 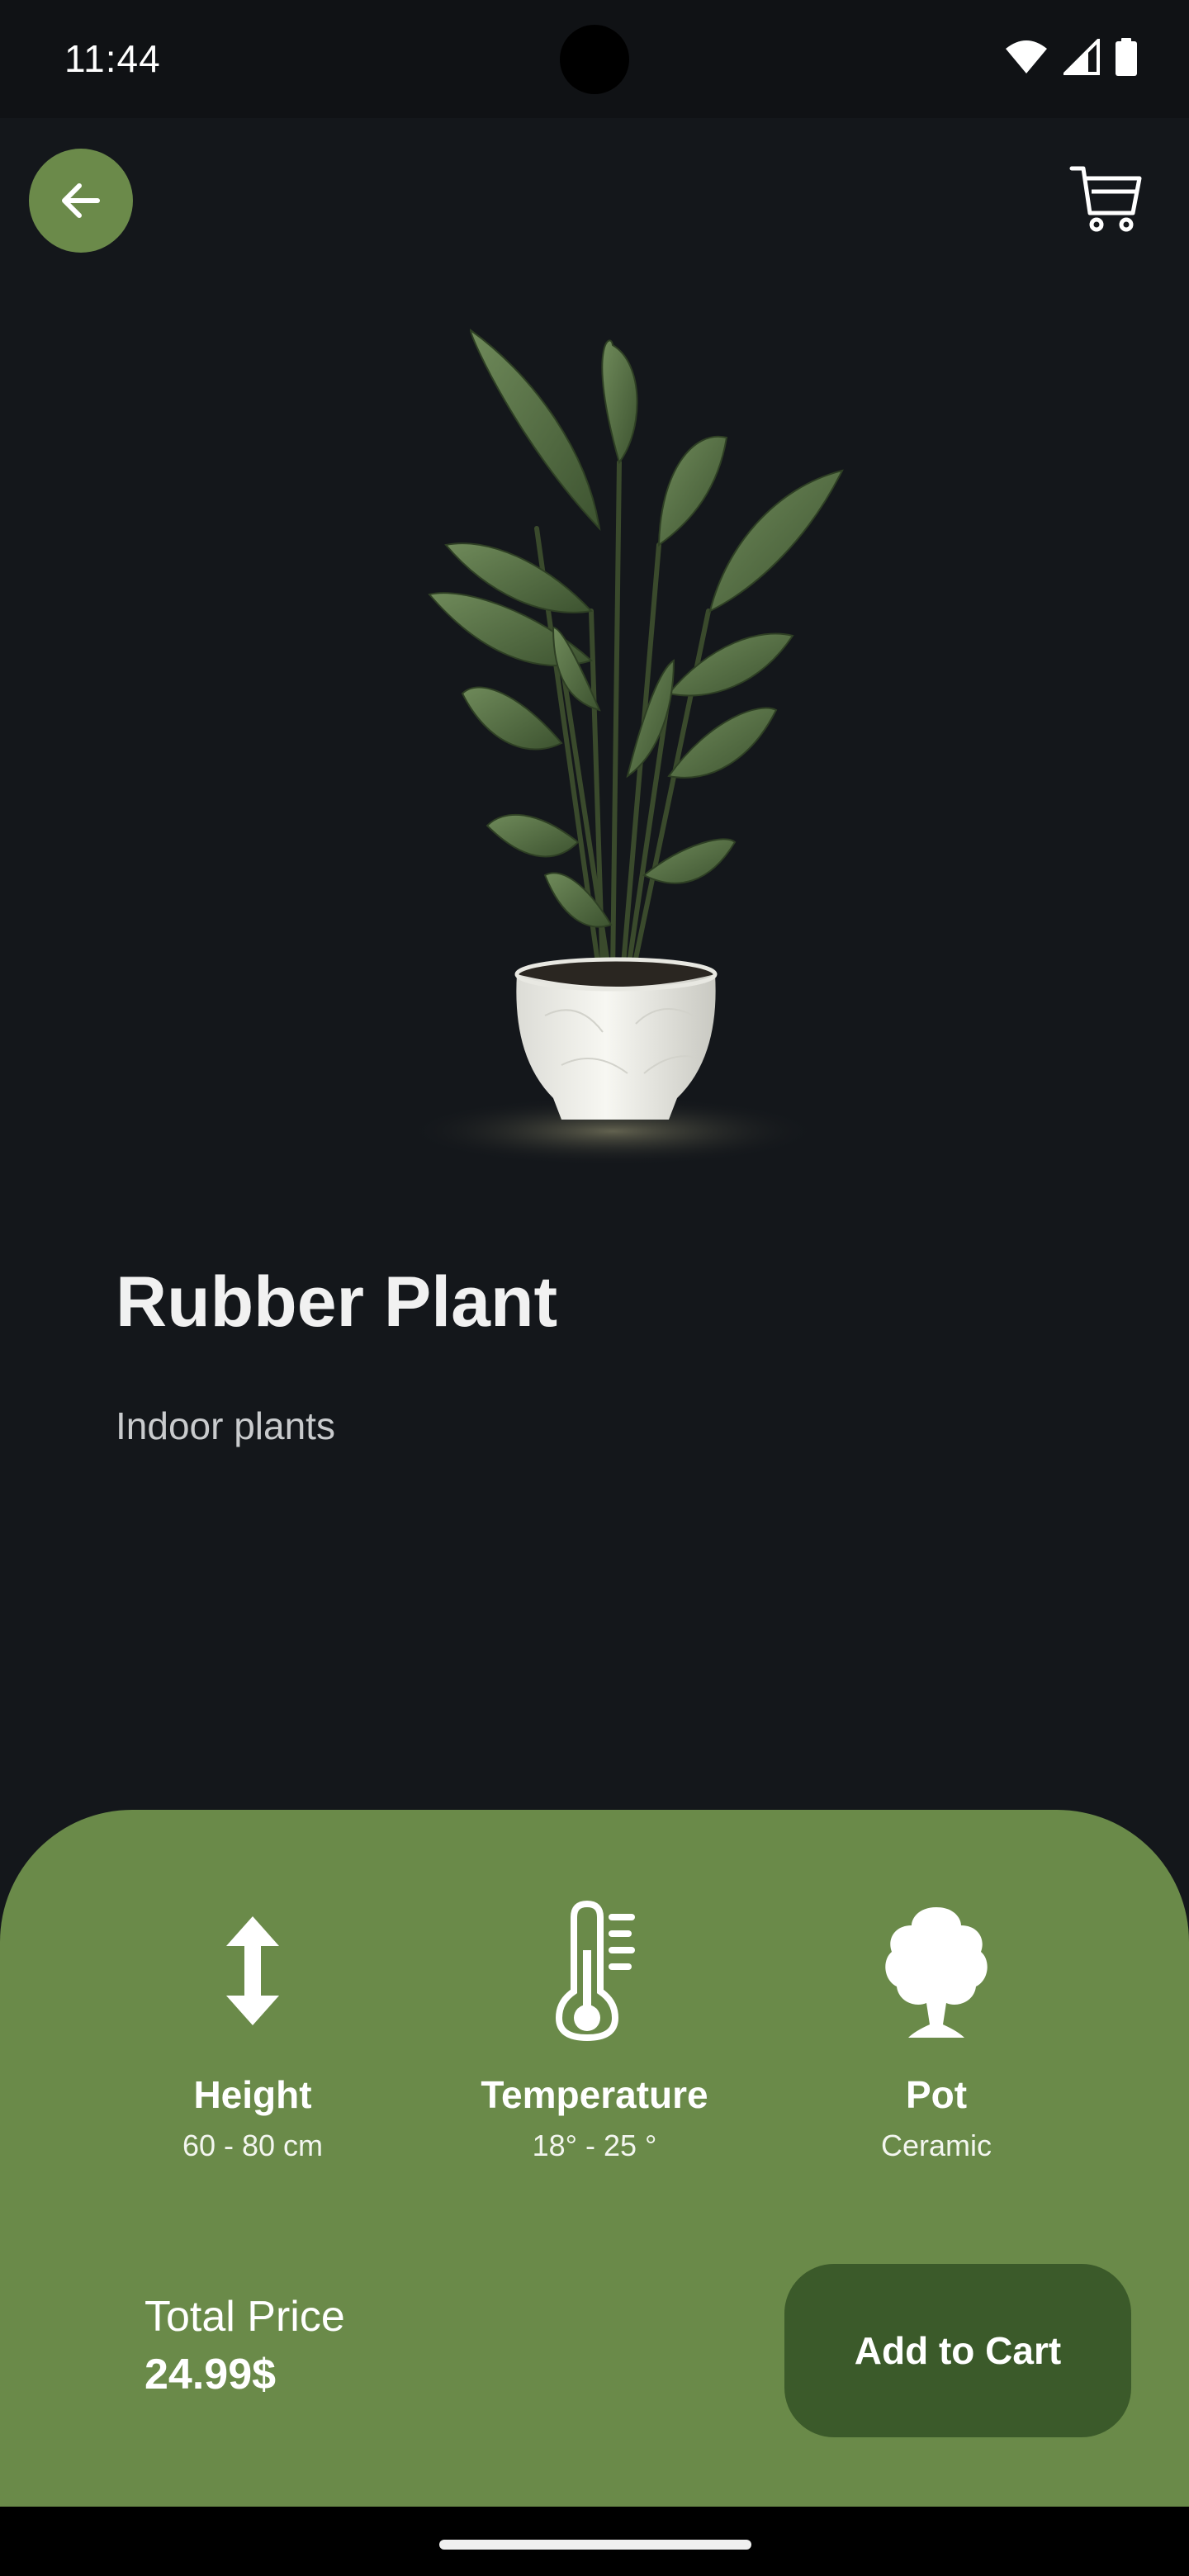 I want to click on cart-button, so click(x=1106, y=198).